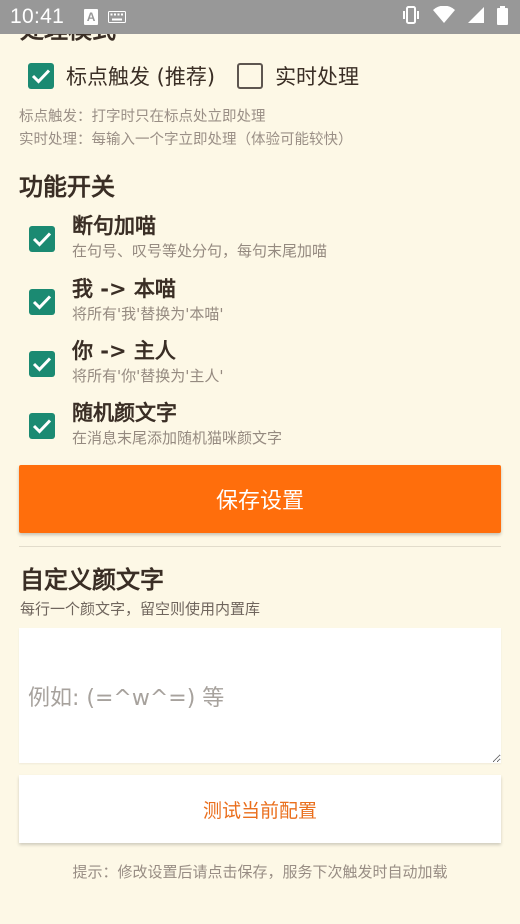 The width and height of the screenshot is (520, 924). I want to click on divider, so click(260, 546).